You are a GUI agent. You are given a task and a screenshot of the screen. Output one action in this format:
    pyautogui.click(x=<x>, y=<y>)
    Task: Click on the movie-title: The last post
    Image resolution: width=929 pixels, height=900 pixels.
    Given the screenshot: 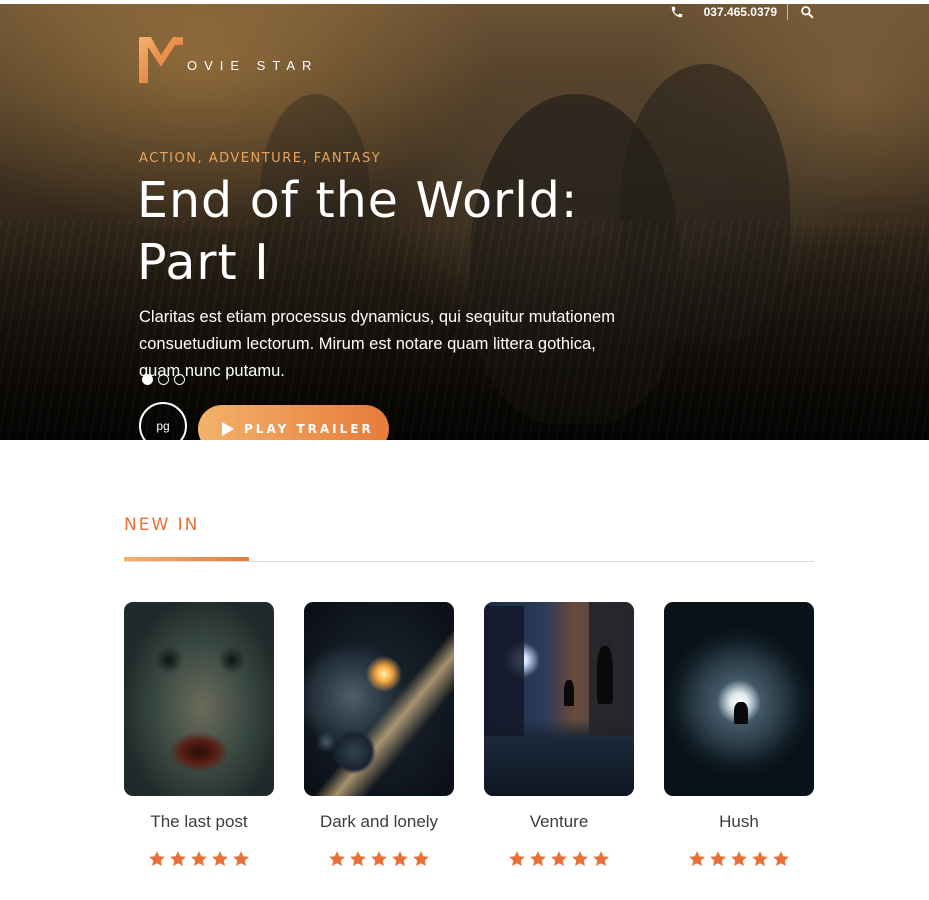 What is the action you would take?
    pyautogui.click(x=198, y=822)
    